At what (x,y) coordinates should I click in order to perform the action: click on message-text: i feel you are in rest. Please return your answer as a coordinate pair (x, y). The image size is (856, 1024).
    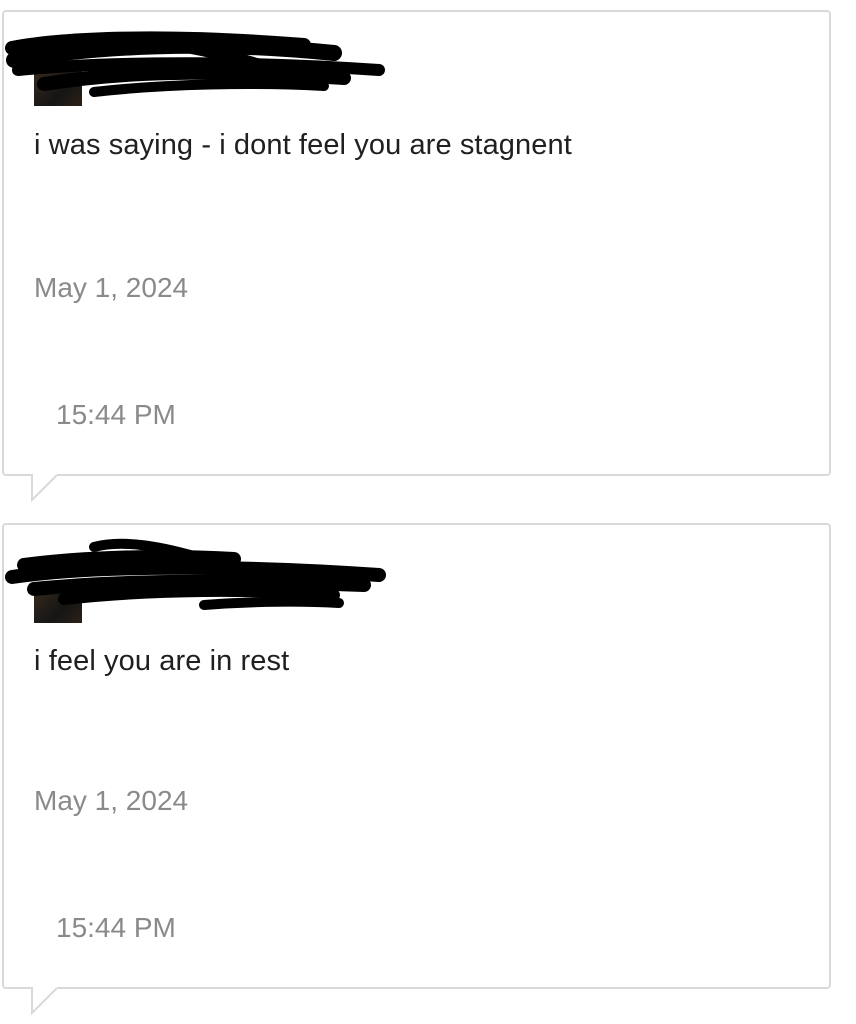
    Looking at the image, I should click on (162, 661).